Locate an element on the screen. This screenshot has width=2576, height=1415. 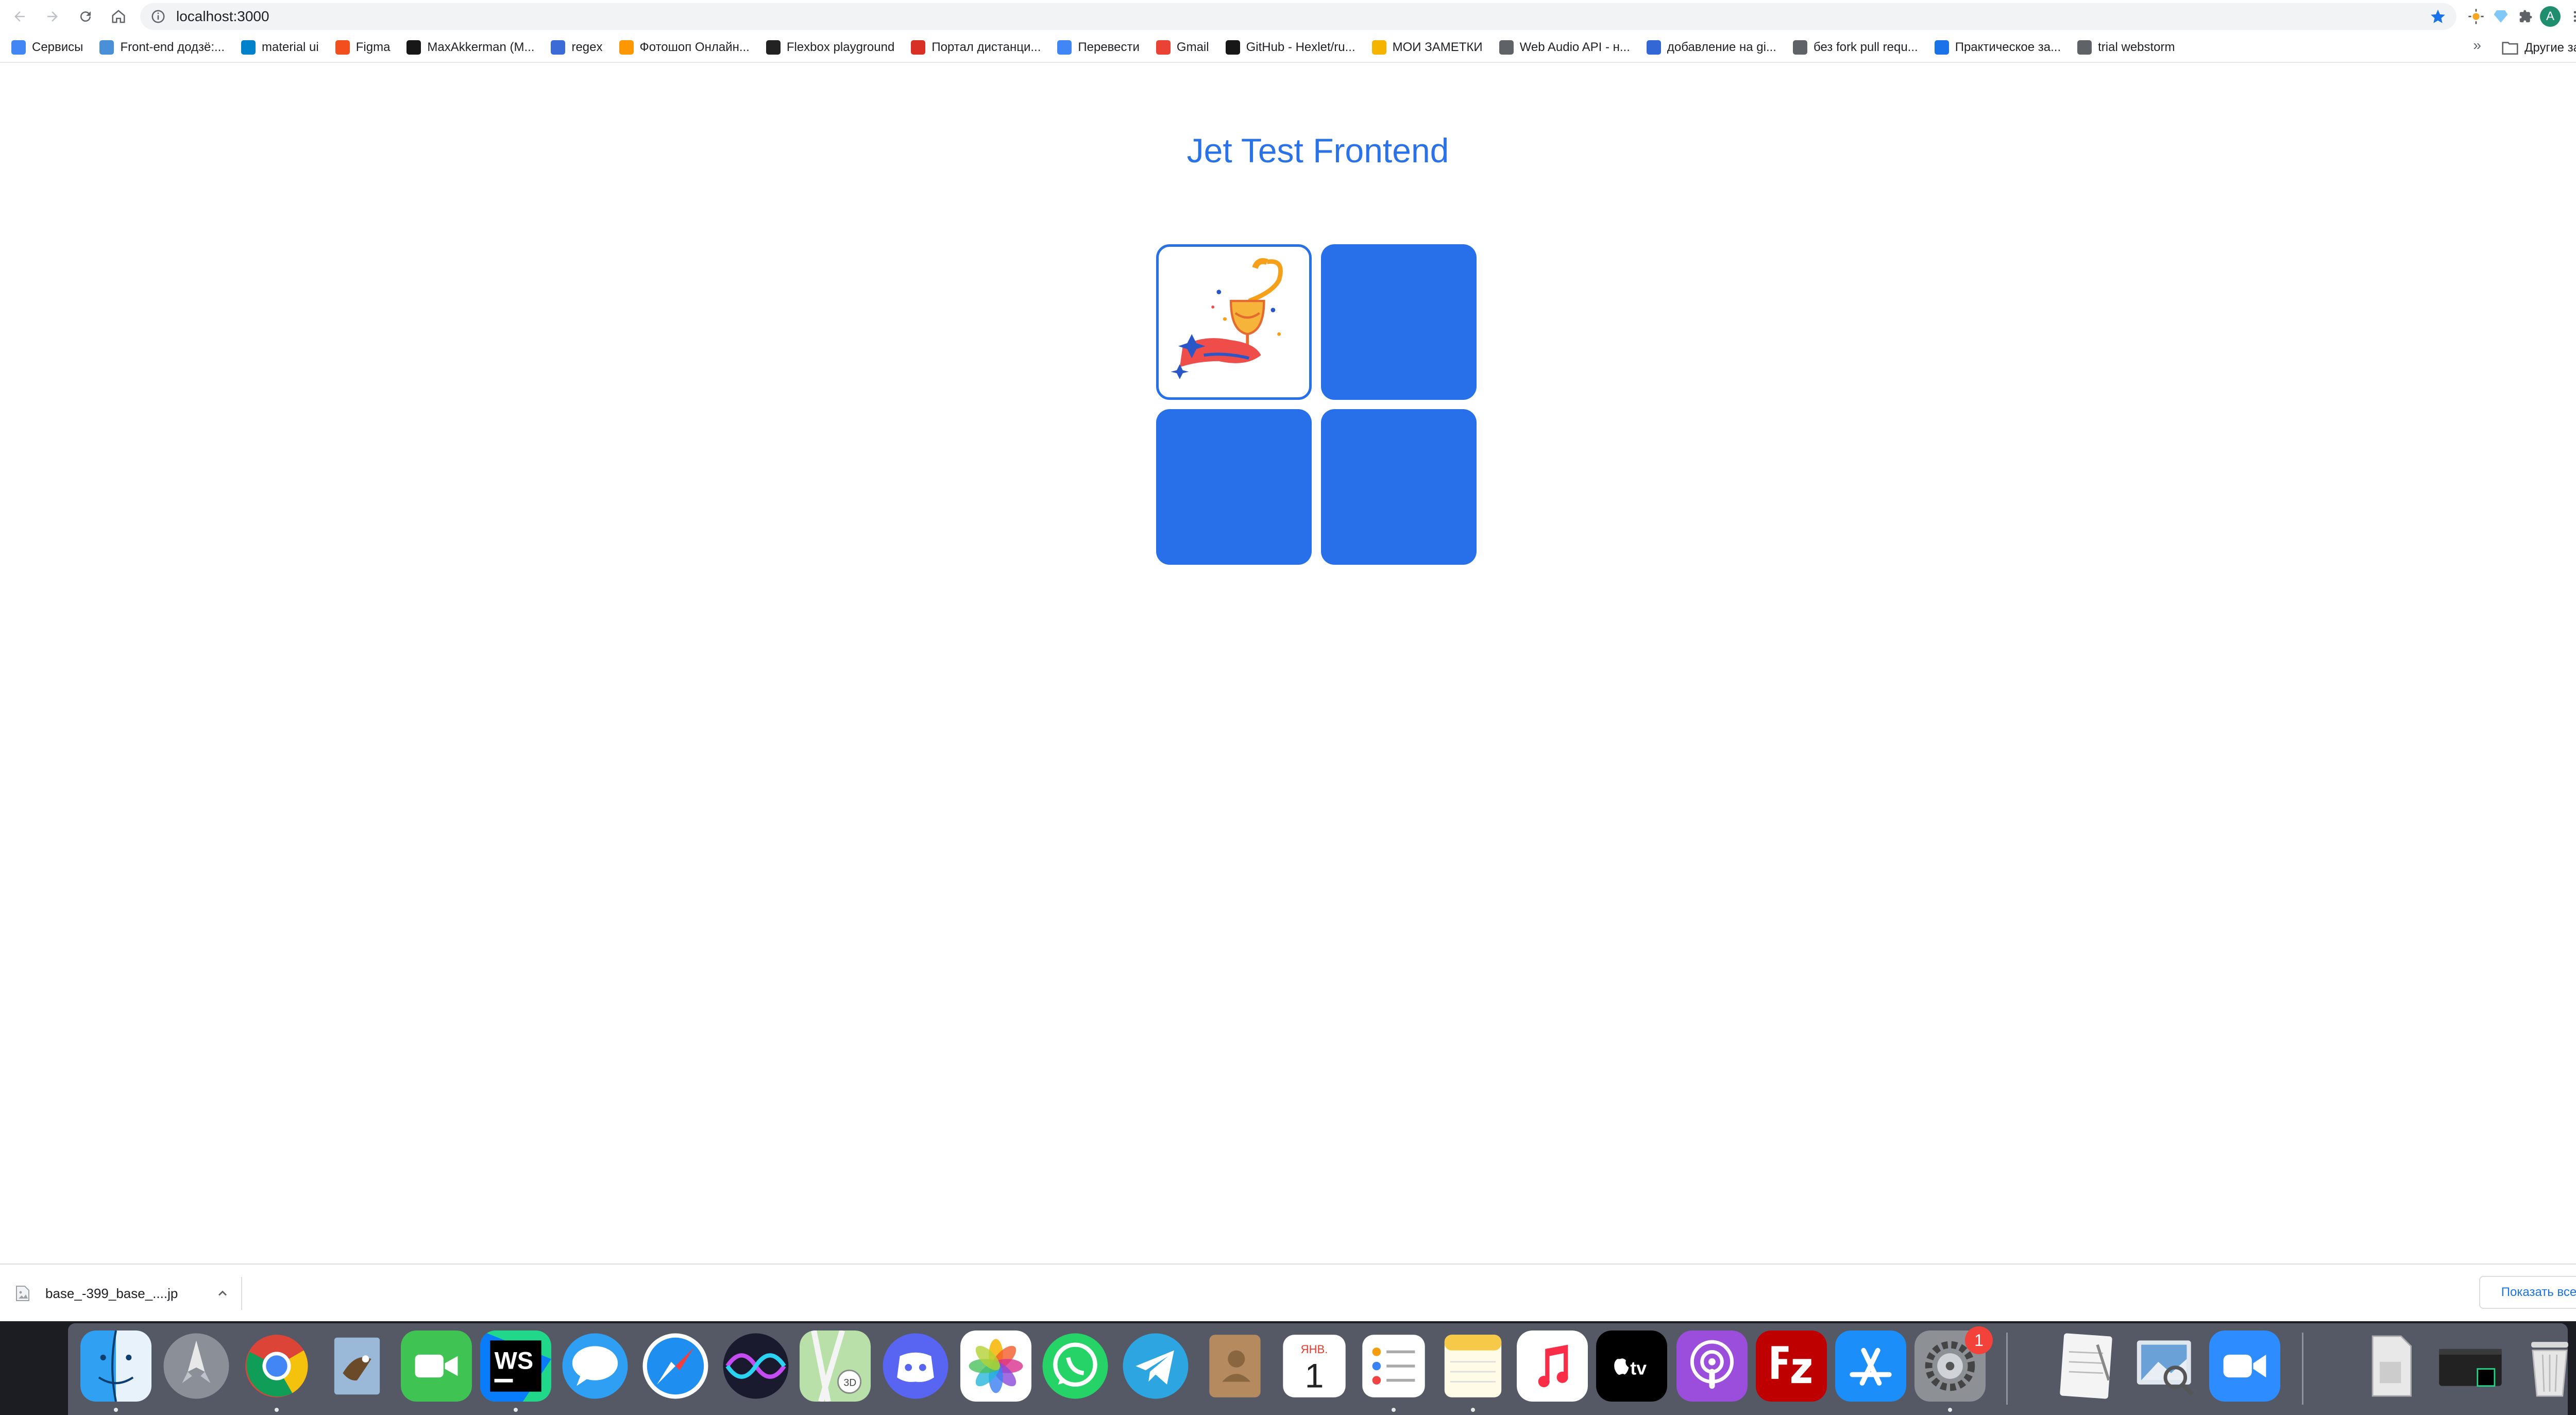
home-icon is located at coordinates (118, 16).